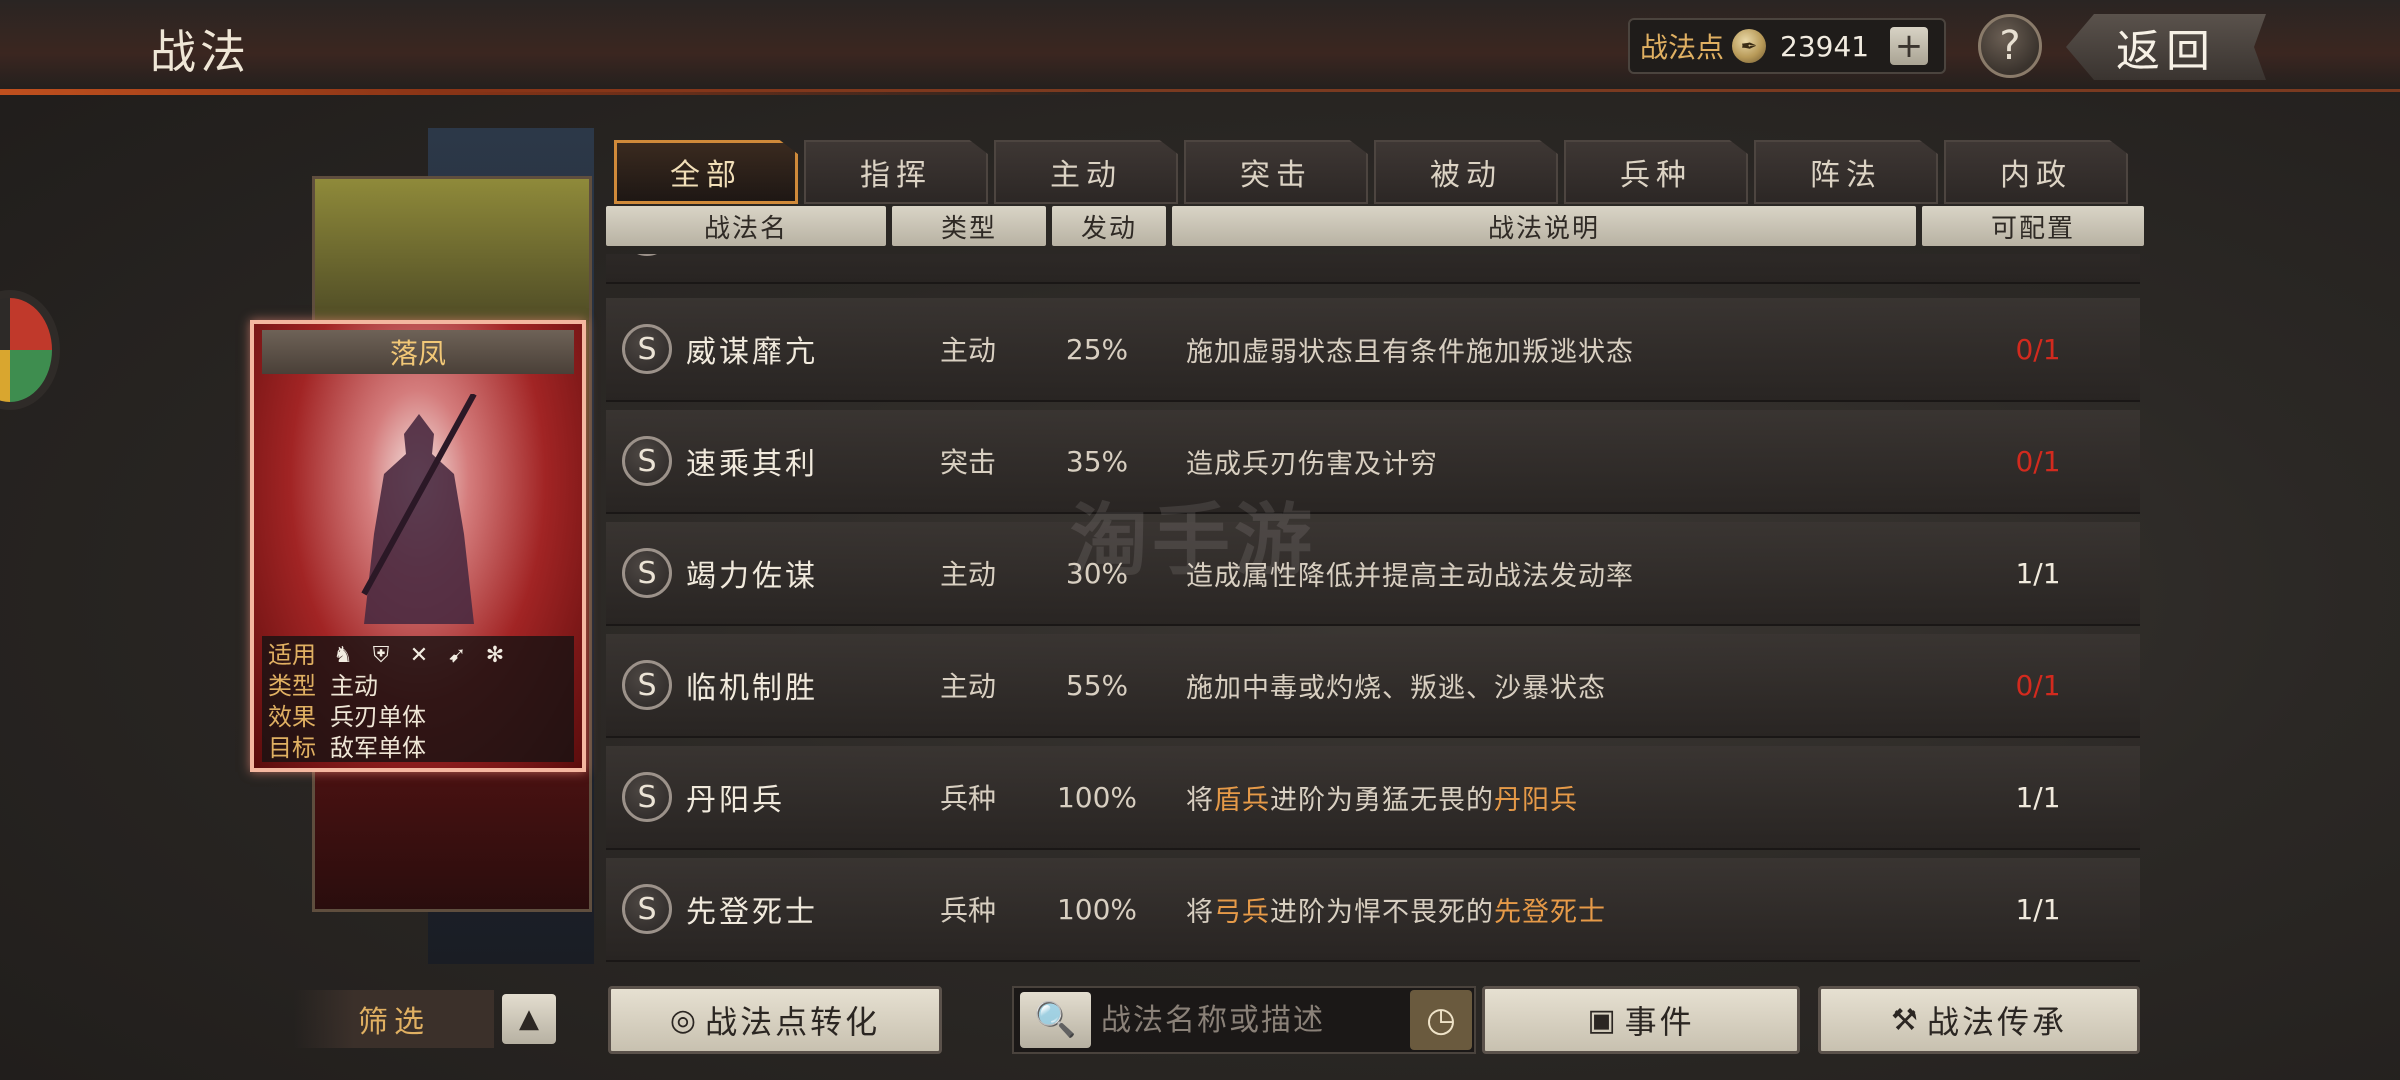 Image resolution: width=2400 pixels, height=1080 pixels. Describe the element at coordinates (752, 464) in the screenshot. I see `tactic-name: 速乘其利` at that location.